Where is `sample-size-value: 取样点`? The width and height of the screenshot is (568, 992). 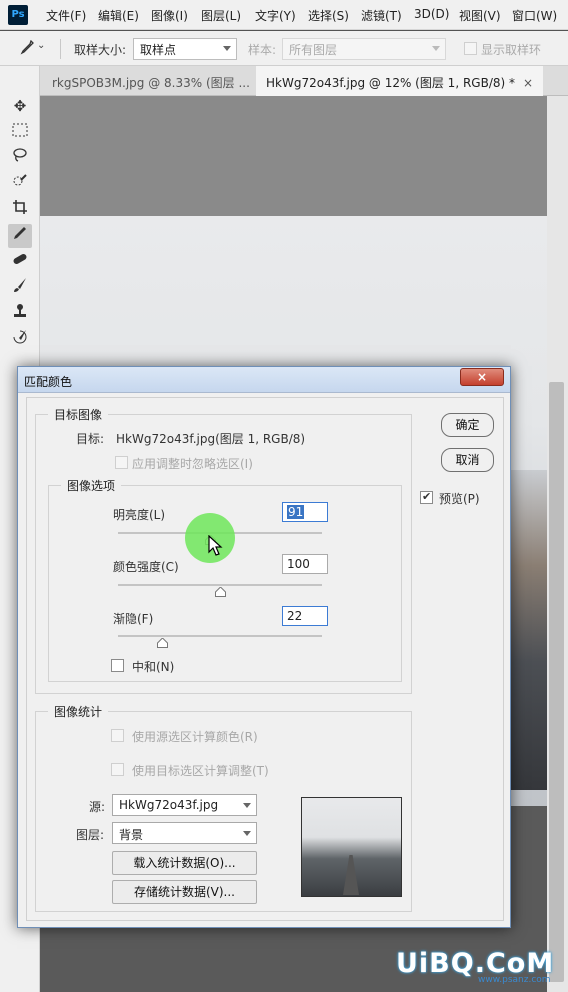 sample-size-value: 取样点 is located at coordinates (158, 50).